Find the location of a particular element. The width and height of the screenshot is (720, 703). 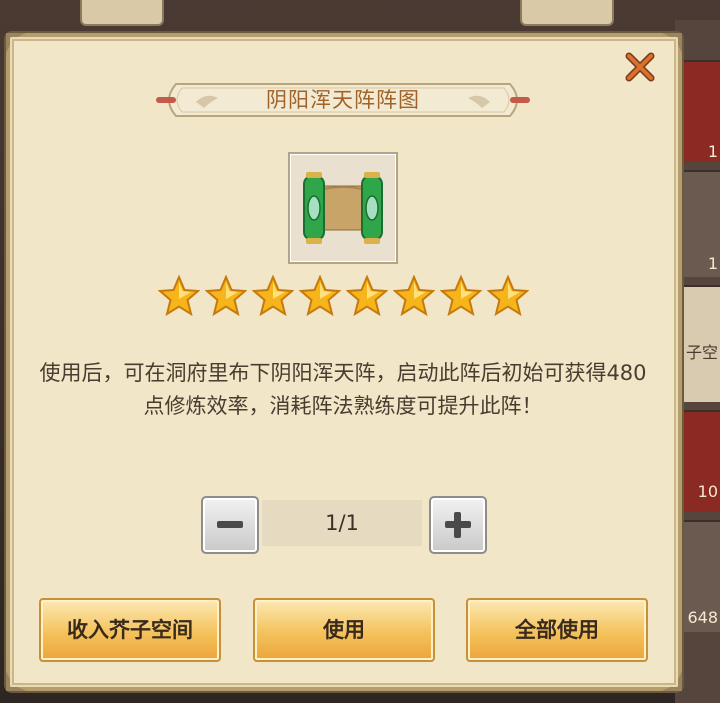

dialog-title: 阴阳浑天阵阵图 is located at coordinates (343, 100).